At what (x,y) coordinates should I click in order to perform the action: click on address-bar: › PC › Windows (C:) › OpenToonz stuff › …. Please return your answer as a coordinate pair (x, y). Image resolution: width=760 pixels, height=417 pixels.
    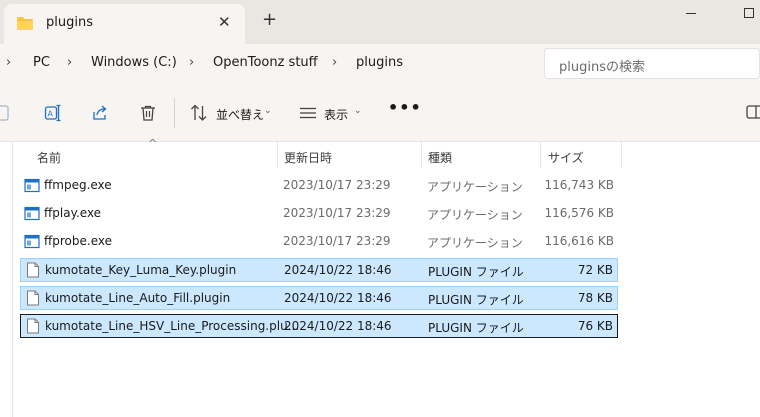
    Looking at the image, I should click on (380, 64).